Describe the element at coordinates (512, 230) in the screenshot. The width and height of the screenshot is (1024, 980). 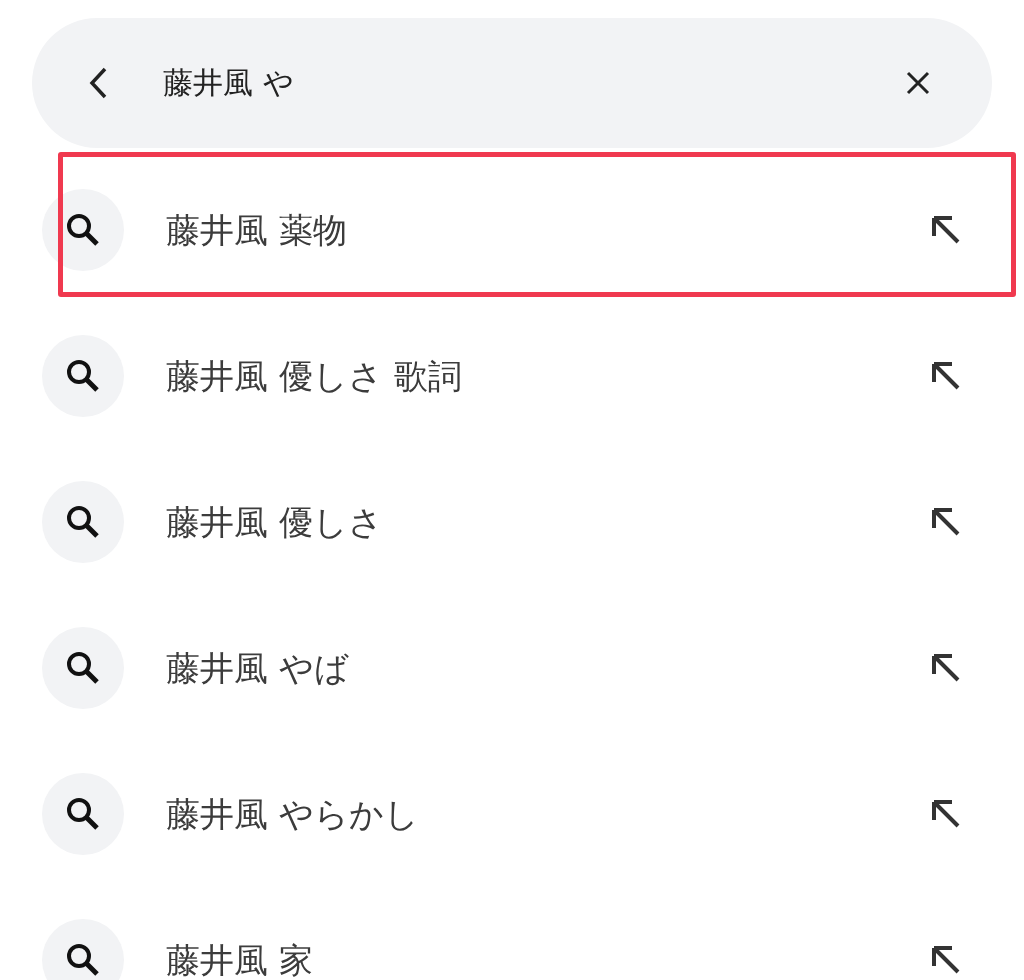
I see `suggestion-item: 藤井風 薬物` at that location.